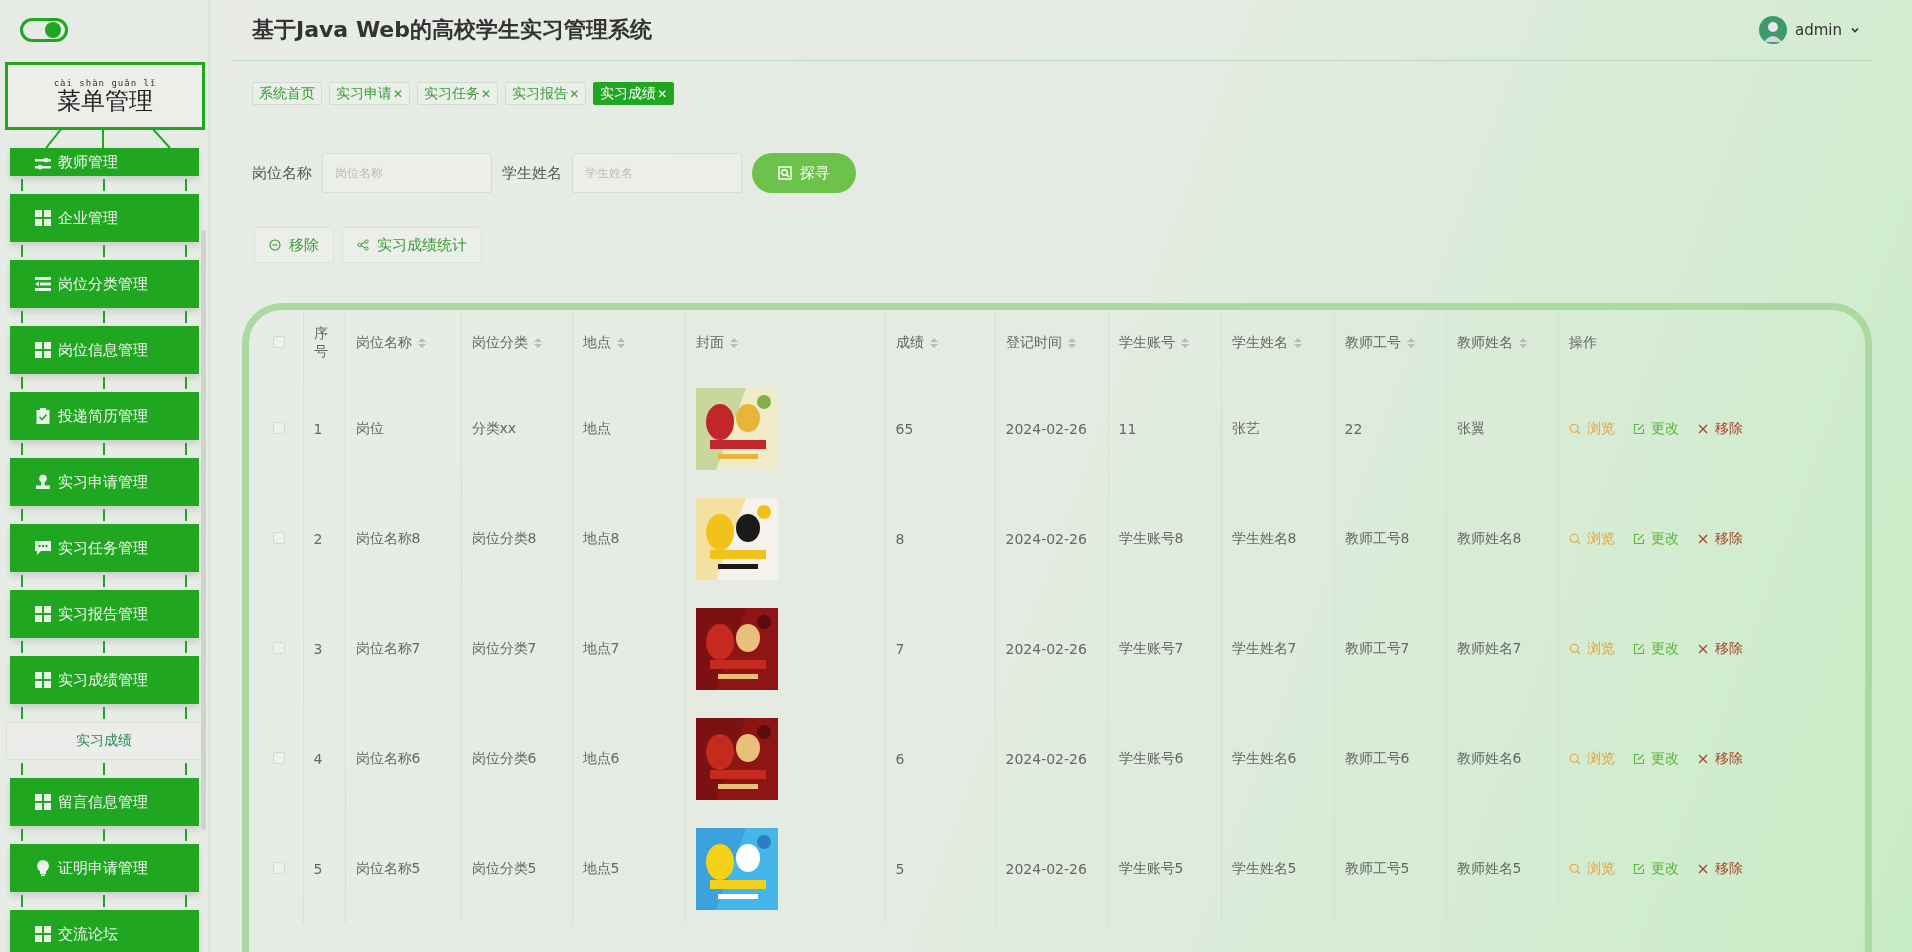 The image size is (1912, 952). What do you see at coordinates (287, 93) in the screenshot?
I see `tab: 系统首页` at bounding box center [287, 93].